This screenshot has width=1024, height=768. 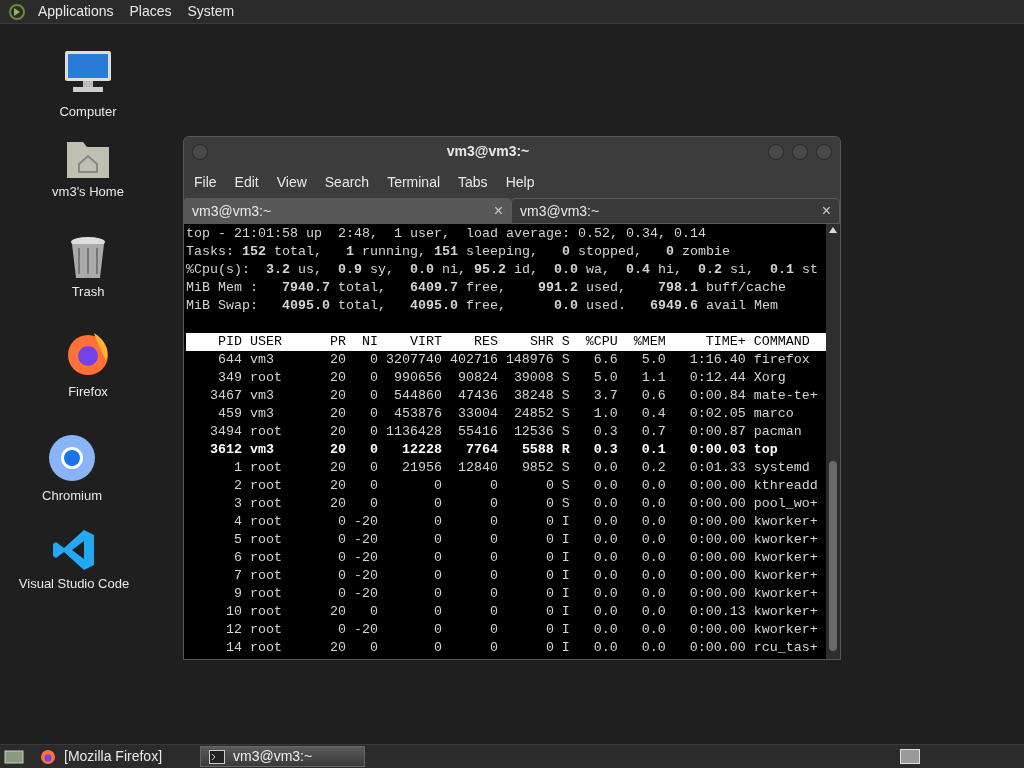 What do you see at coordinates (291, 182) in the screenshot?
I see `menu-item: View` at bounding box center [291, 182].